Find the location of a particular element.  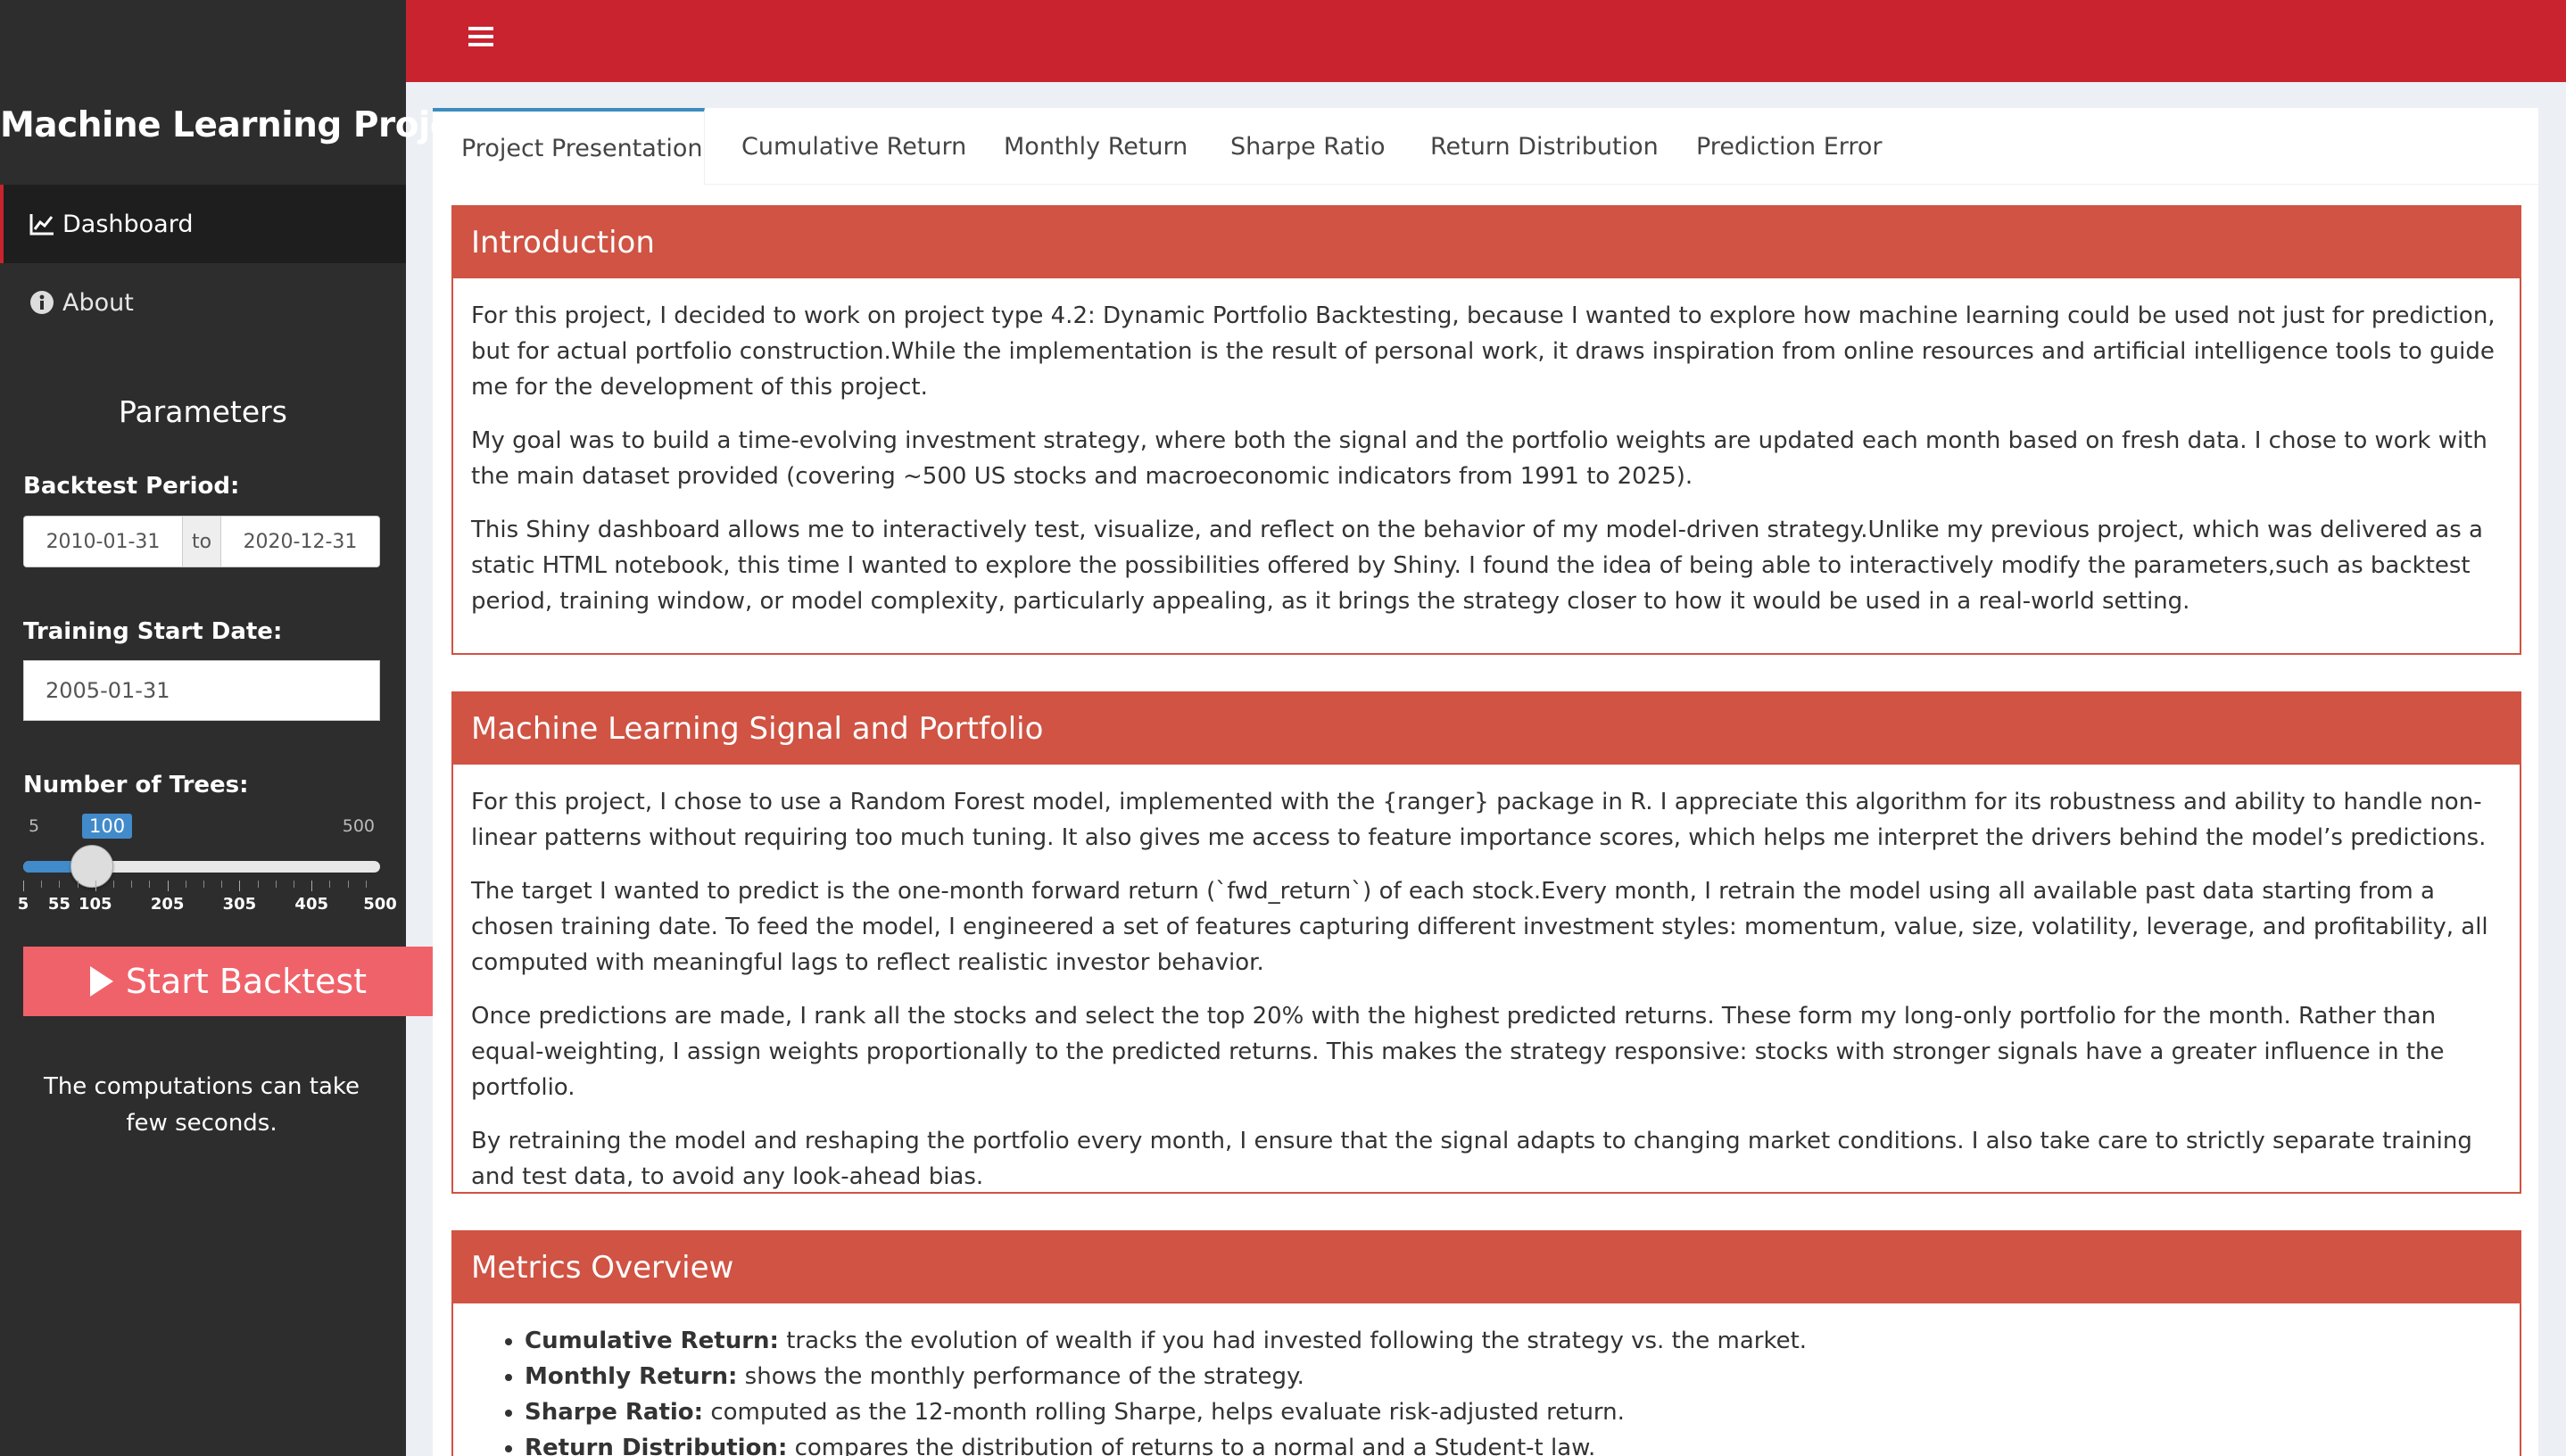

backtest-end-input is located at coordinates (300, 542).